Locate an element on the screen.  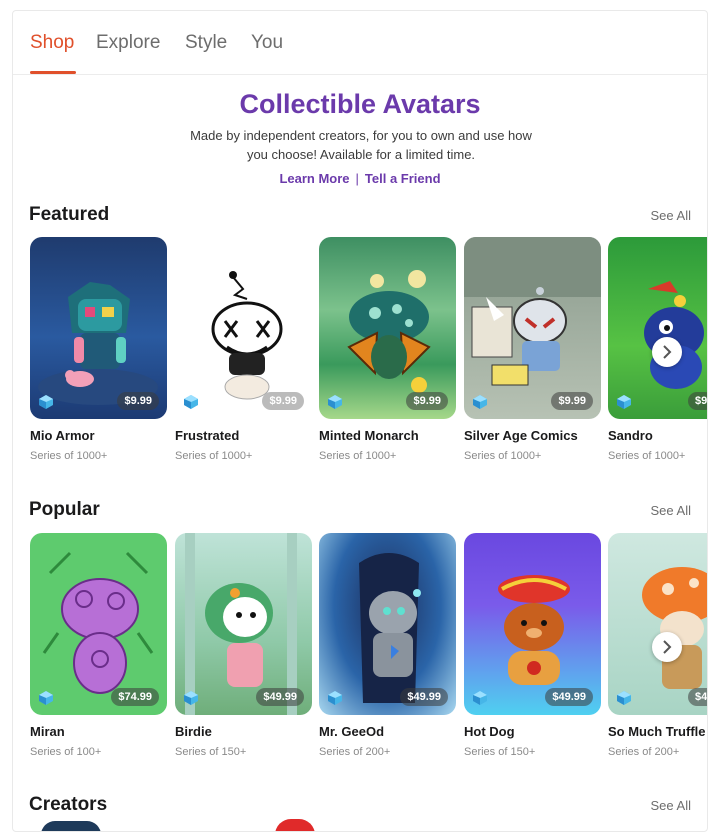
avatar-series: Series of 100+ is located at coordinates (66, 752).